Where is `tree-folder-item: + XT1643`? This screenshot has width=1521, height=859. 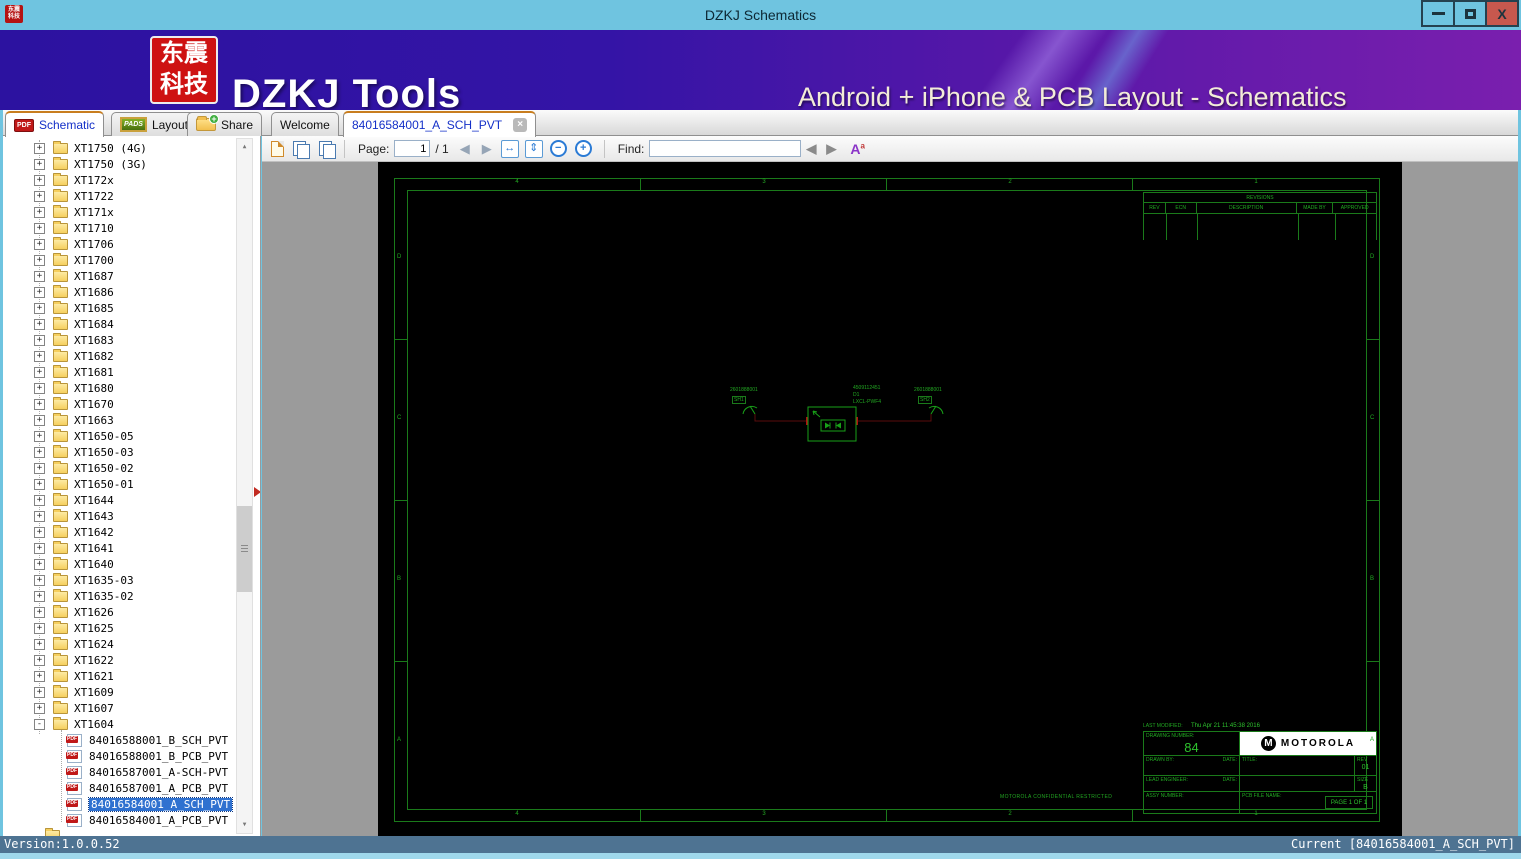 tree-folder-item: + XT1643 is located at coordinates (119, 516).